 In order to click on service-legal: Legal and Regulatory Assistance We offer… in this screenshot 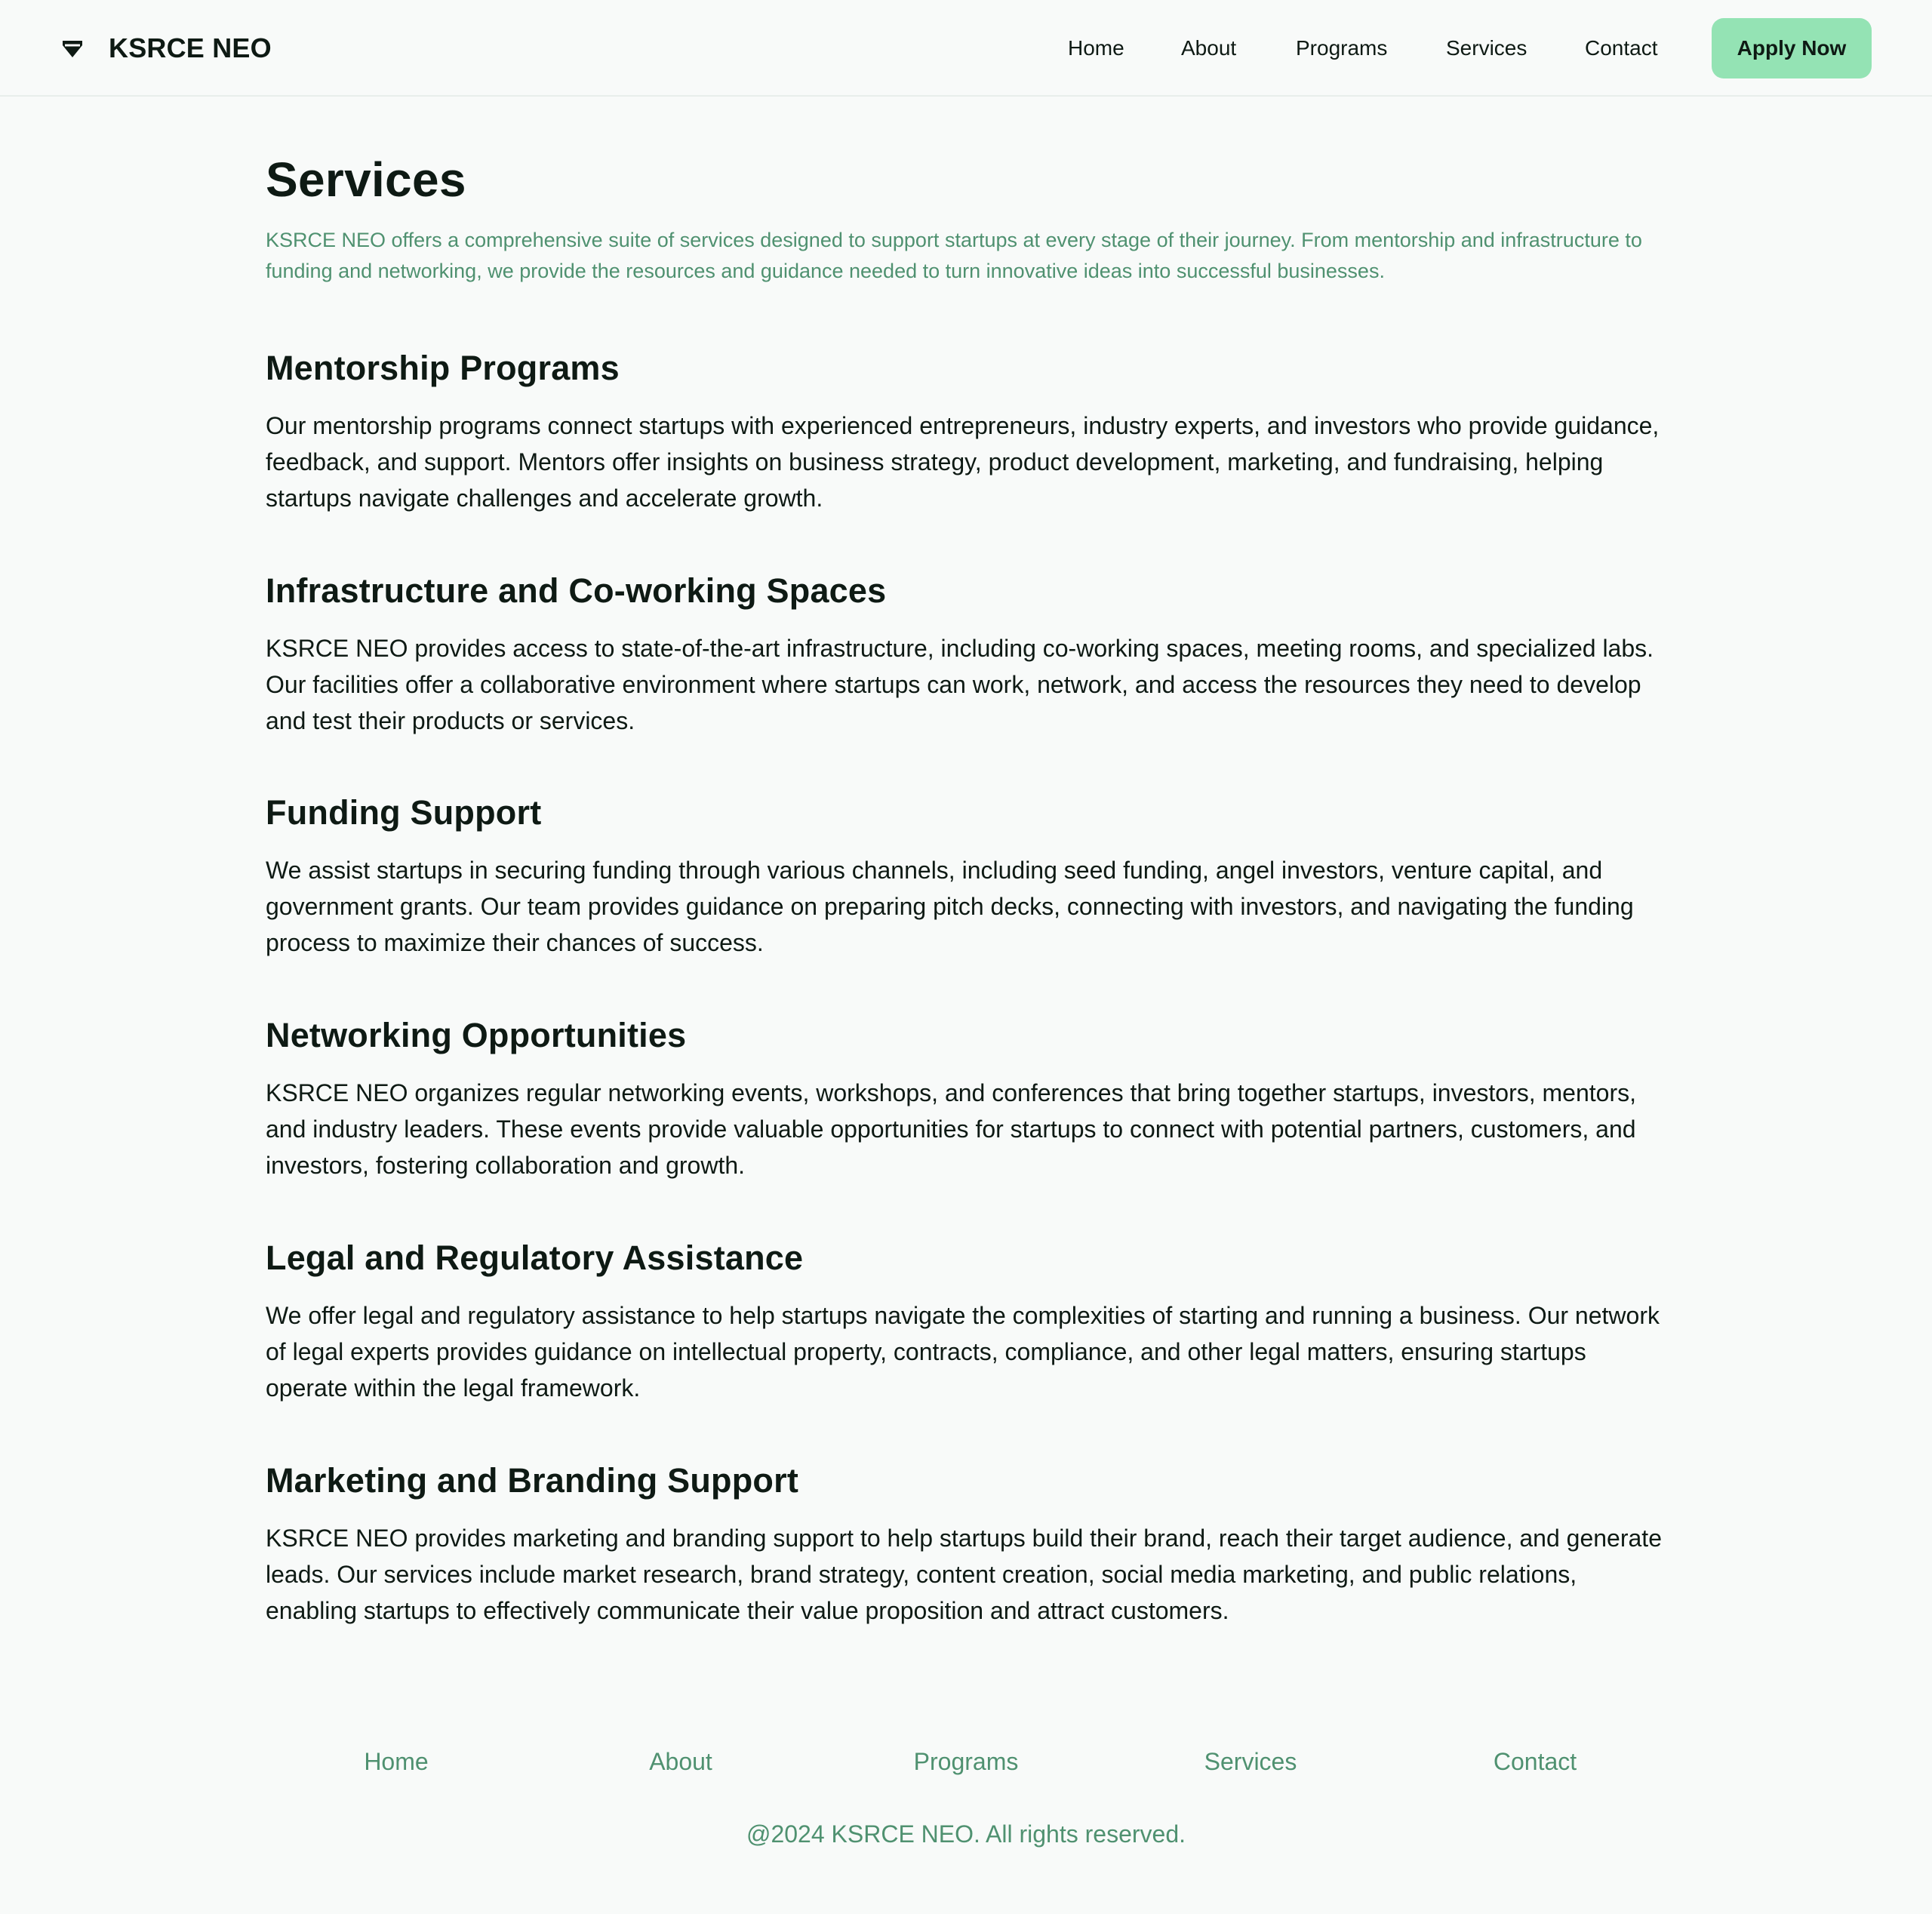, I will do `click(967, 1321)`.